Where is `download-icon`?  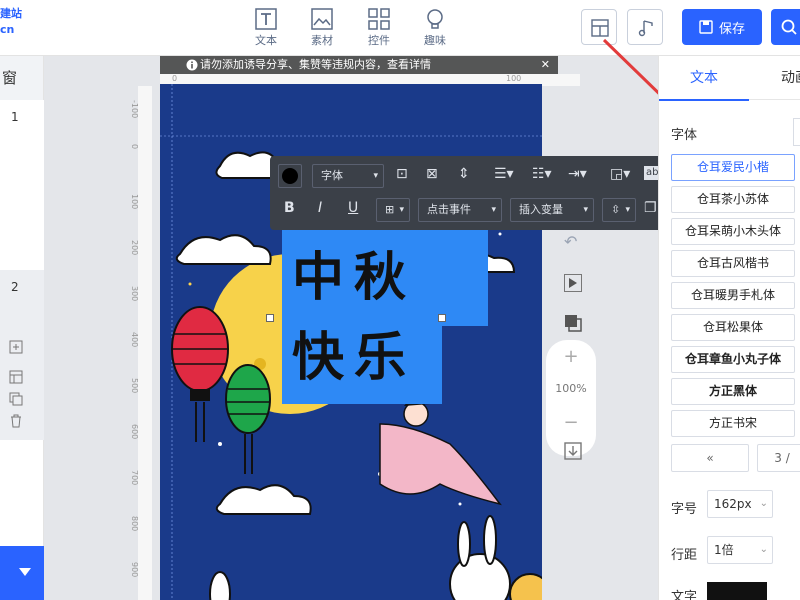
download-icon is located at coordinates (573, 451).